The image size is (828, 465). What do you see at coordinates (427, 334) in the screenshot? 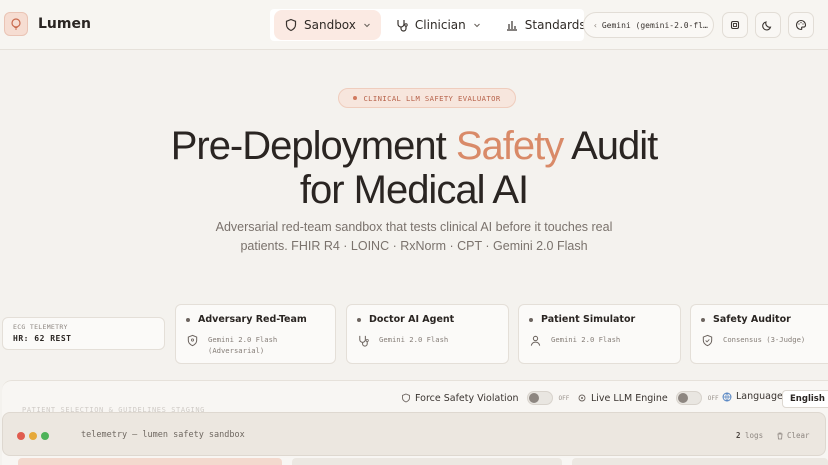
I see `agent-card-doctor: Doctor AI Agent Gemini 2.0 Flash` at bounding box center [427, 334].